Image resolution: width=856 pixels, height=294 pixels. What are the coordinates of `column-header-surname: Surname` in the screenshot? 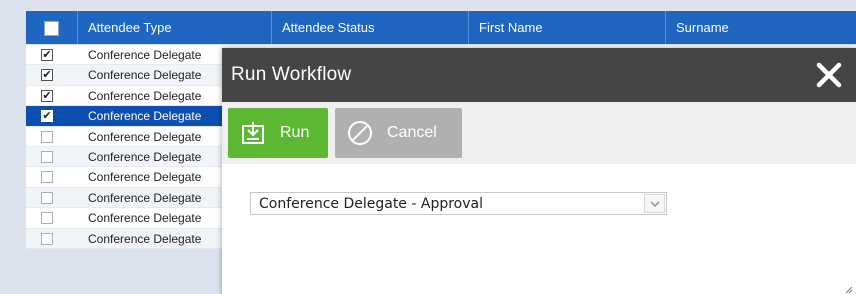 It's located at (761, 27).